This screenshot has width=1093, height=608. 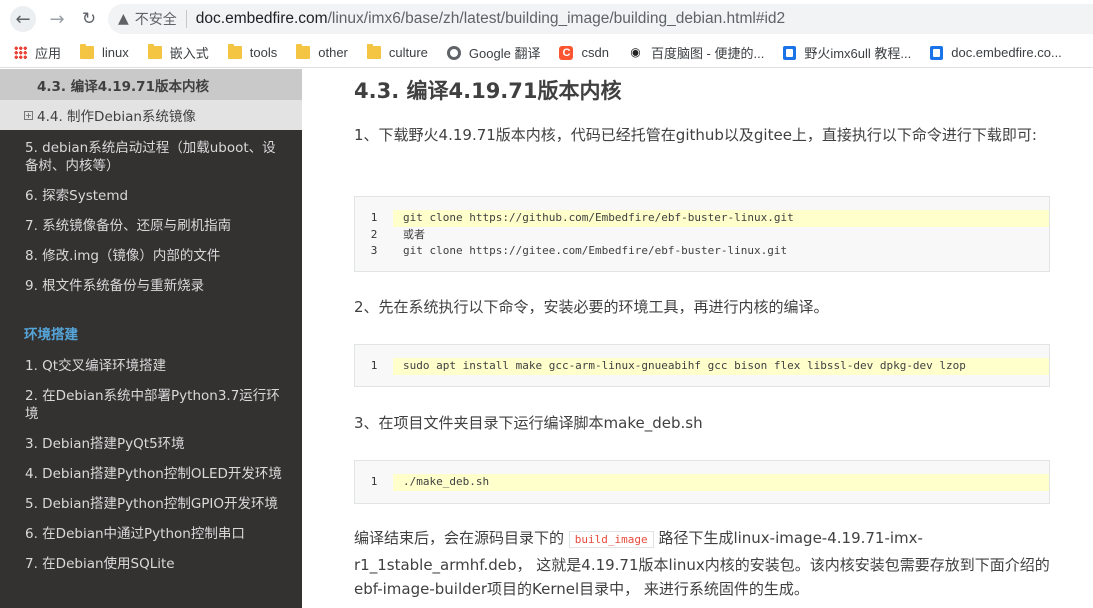 What do you see at coordinates (528, 423) in the screenshot?
I see `step3-text: 3、在项目文件夹目录下运行编译脚本make_deb.sh` at bounding box center [528, 423].